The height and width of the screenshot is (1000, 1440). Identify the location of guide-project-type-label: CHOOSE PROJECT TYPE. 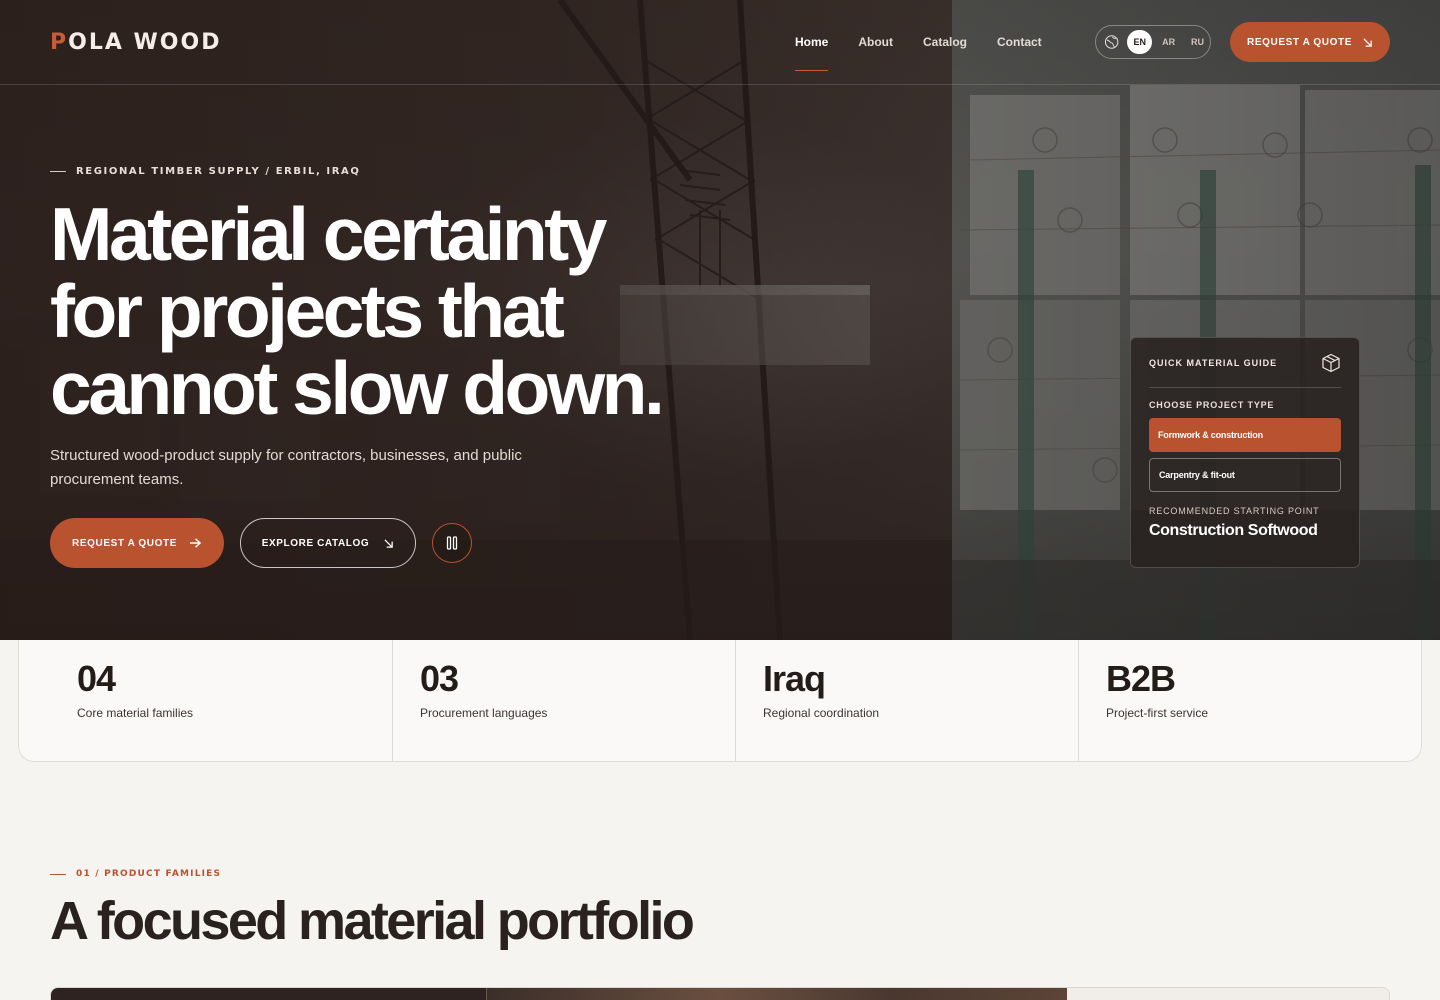
(1212, 405).